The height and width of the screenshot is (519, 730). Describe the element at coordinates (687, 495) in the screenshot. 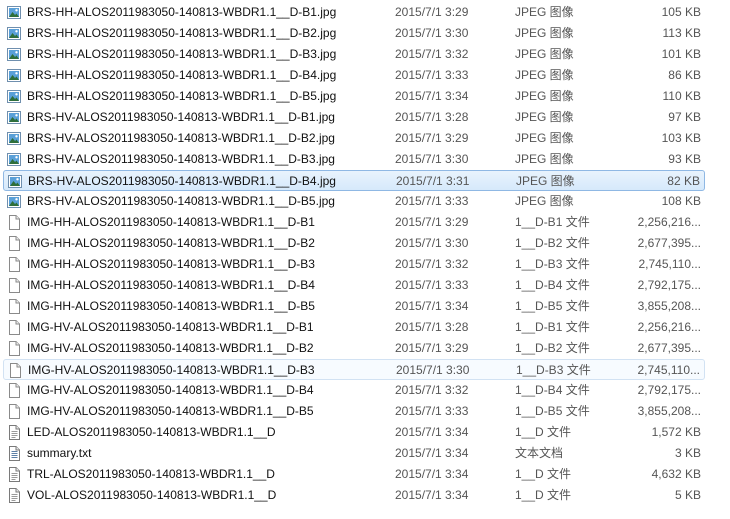

I see `file-size: 5 KB` at that location.